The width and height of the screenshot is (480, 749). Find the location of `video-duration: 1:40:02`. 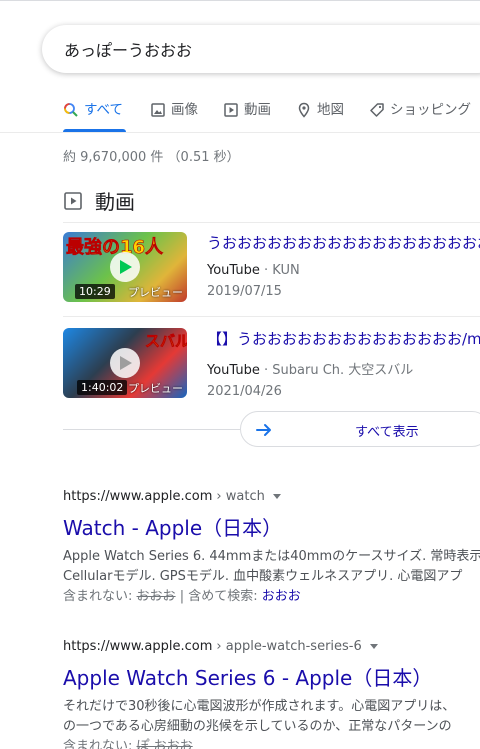

video-duration: 1:40:02 is located at coordinates (102, 387).